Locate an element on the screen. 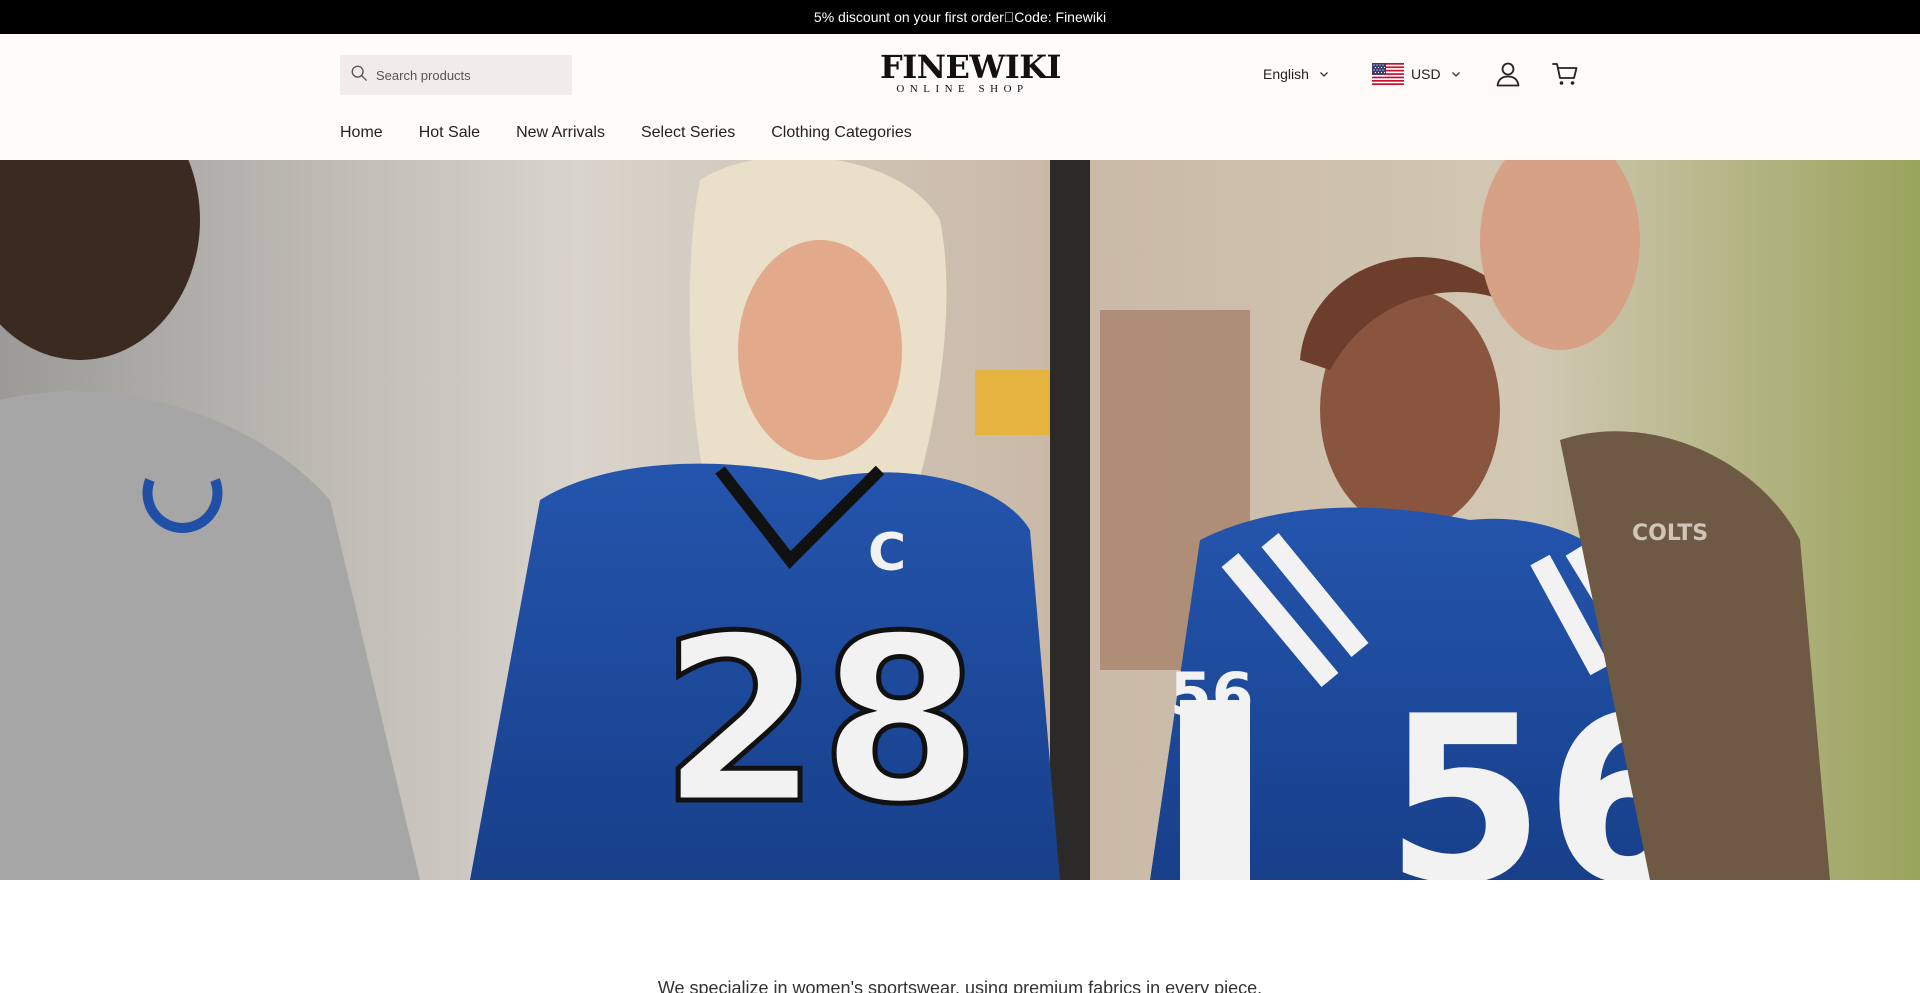  captain-patch: C is located at coordinates (887, 553).